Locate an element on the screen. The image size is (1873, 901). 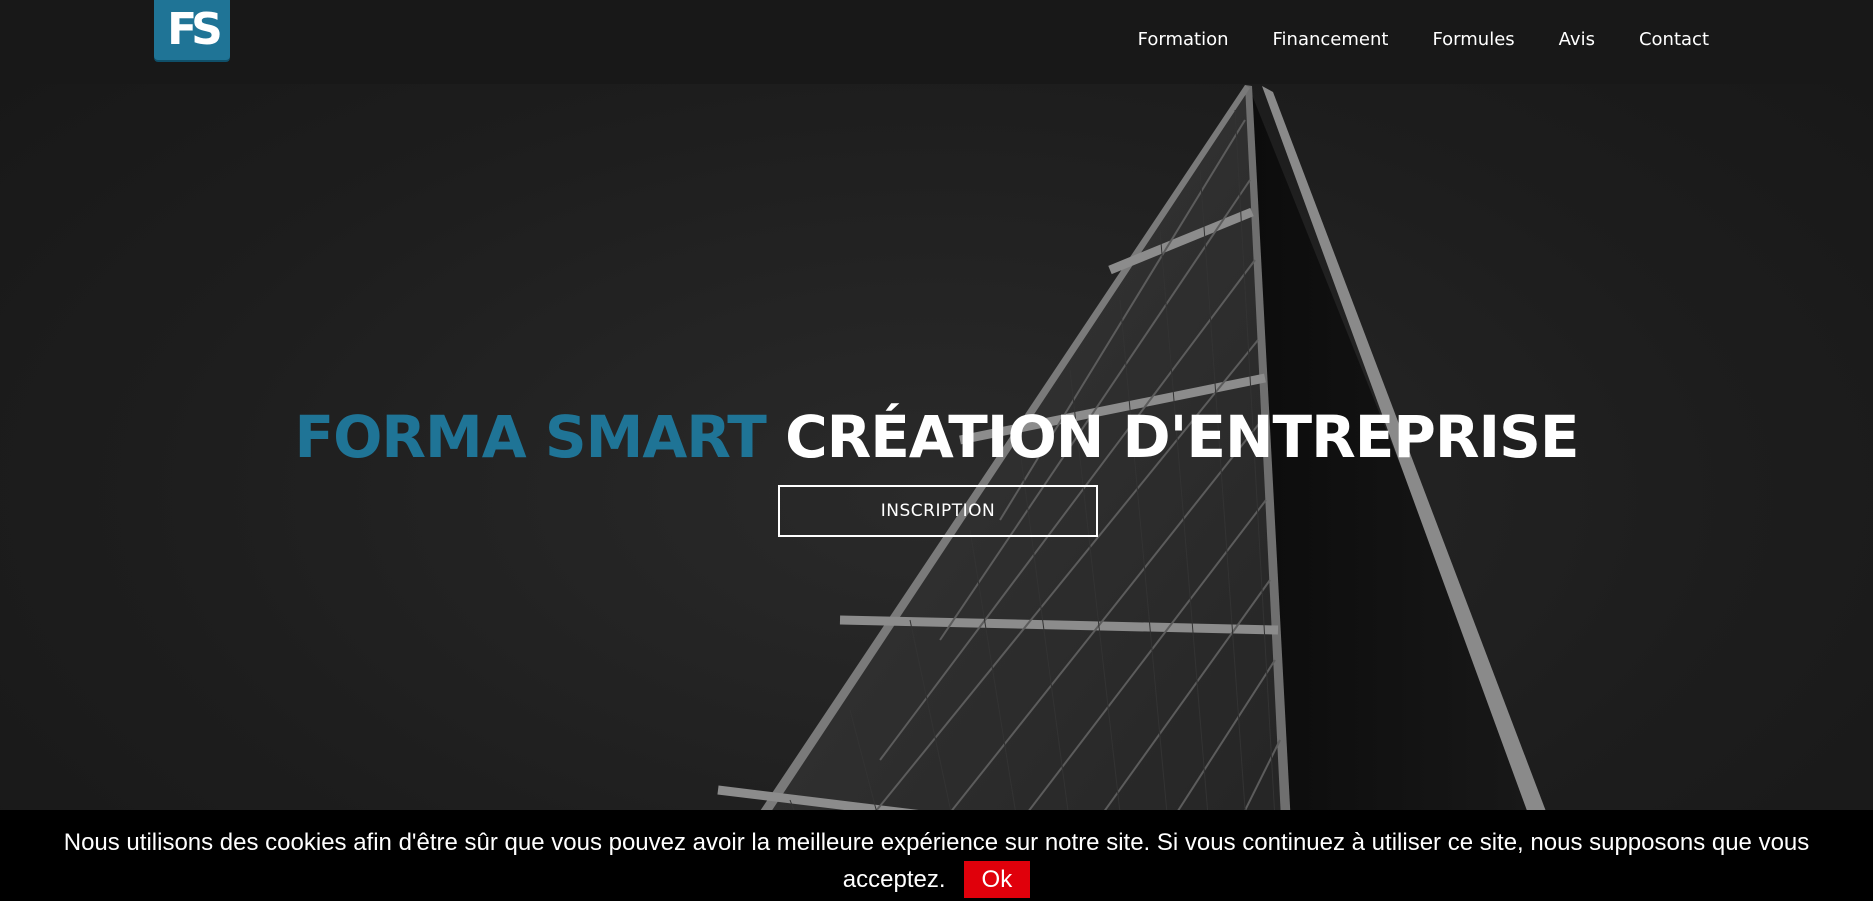
hero-title: FORMA SMART CRÉATION D'ENTREPRISE is located at coordinates (936, 437).